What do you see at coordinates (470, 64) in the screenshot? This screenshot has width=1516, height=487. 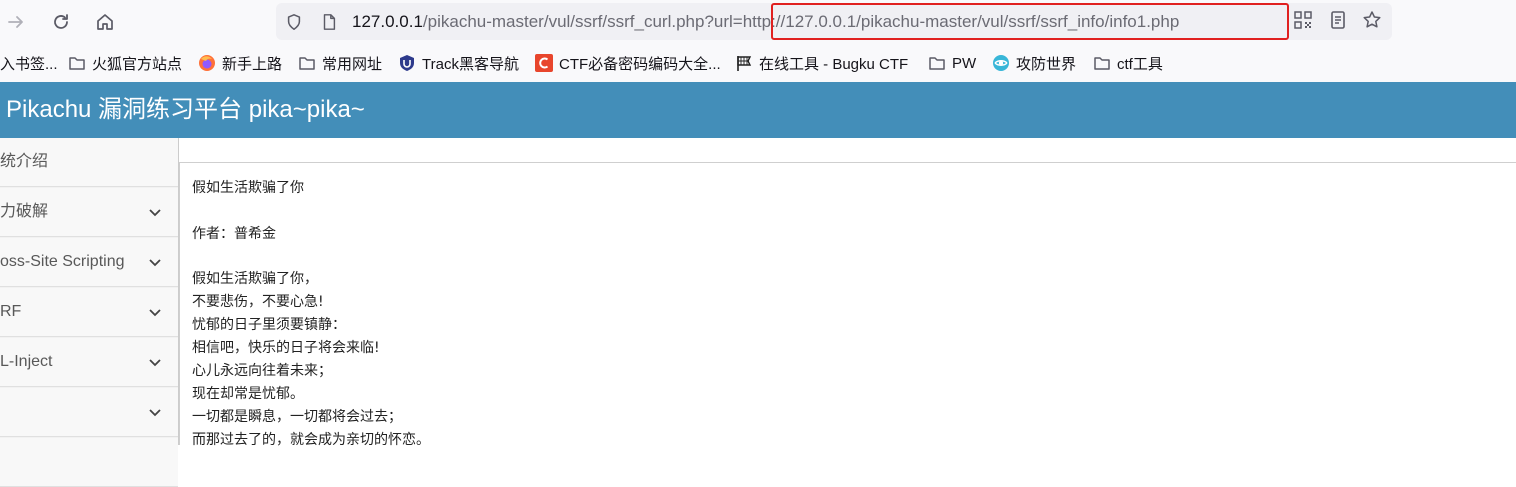 I see `bookmark-label: Track黑客导航` at bounding box center [470, 64].